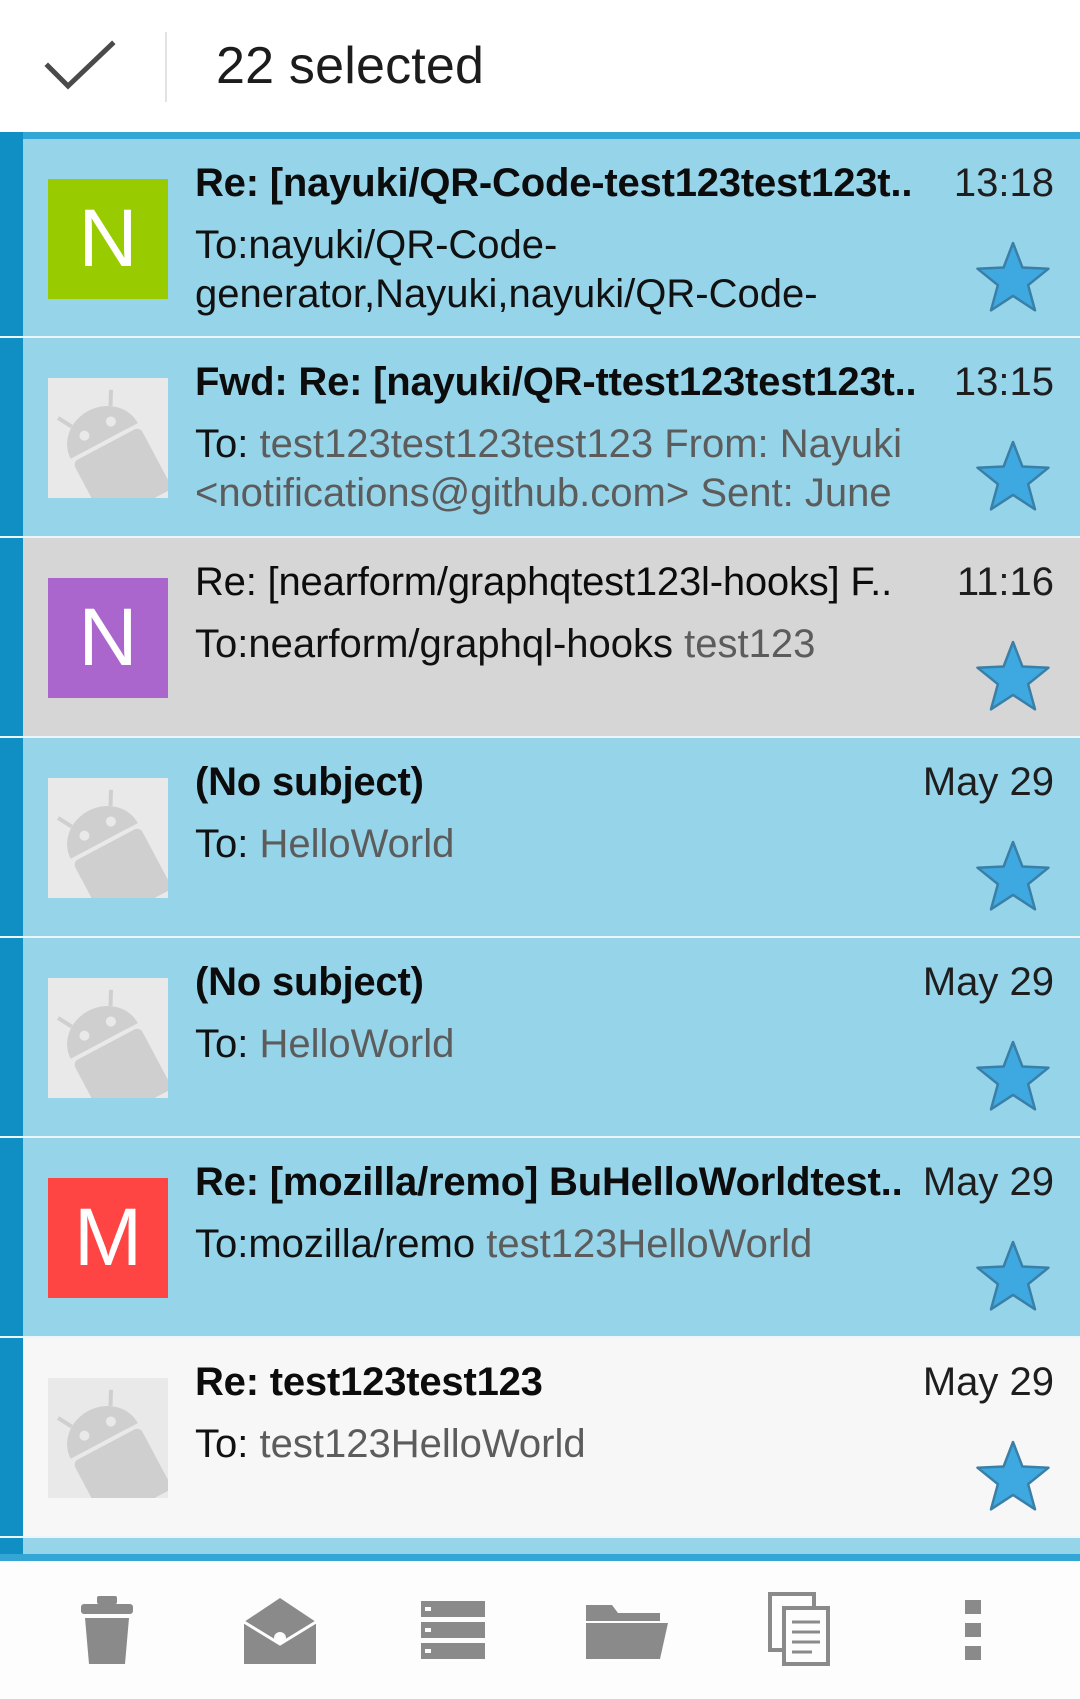 This screenshot has width=1080, height=1699. What do you see at coordinates (1003, 183) in the screenshot?
I see `message-time: 13:18` at bounding box center [1003, 183].